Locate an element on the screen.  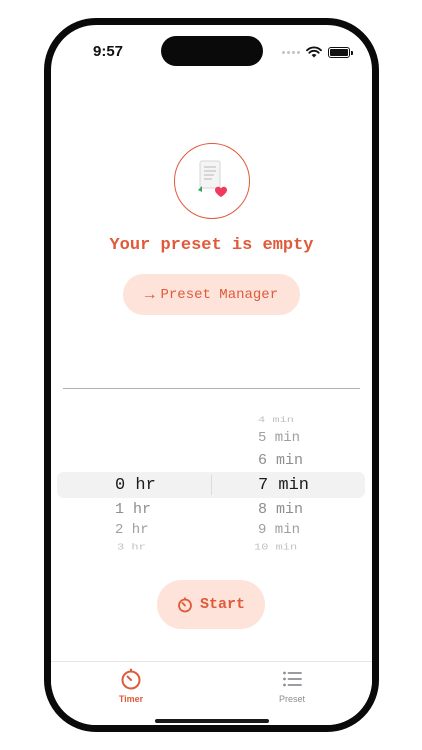
home-indicator is located at coordinates (212, 721).